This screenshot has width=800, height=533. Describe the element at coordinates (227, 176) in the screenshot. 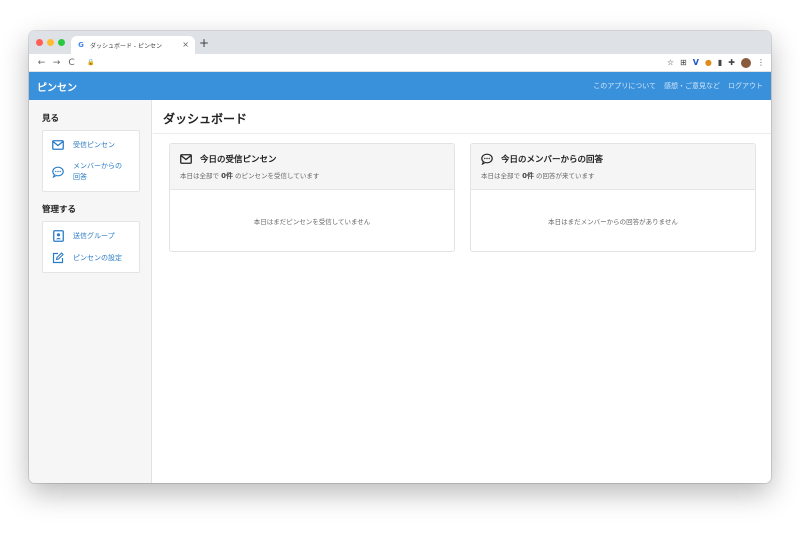

I see `received-count: 0件` at that location.